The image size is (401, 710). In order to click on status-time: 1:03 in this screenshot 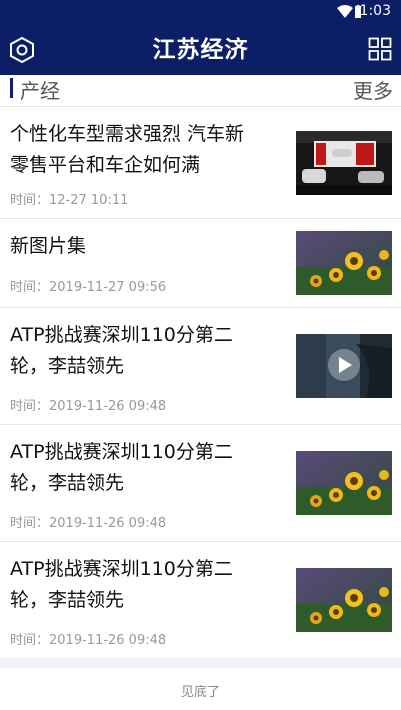, I will do `click(375, 11)`.